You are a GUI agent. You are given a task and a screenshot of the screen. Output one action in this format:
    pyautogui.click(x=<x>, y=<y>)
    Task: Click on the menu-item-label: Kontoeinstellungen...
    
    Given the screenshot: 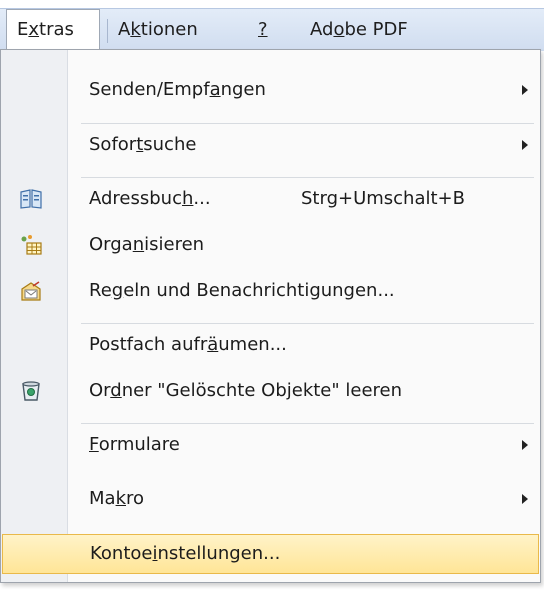 What is the action you would take?
    pyautogui.click(x=185, y=553)
    